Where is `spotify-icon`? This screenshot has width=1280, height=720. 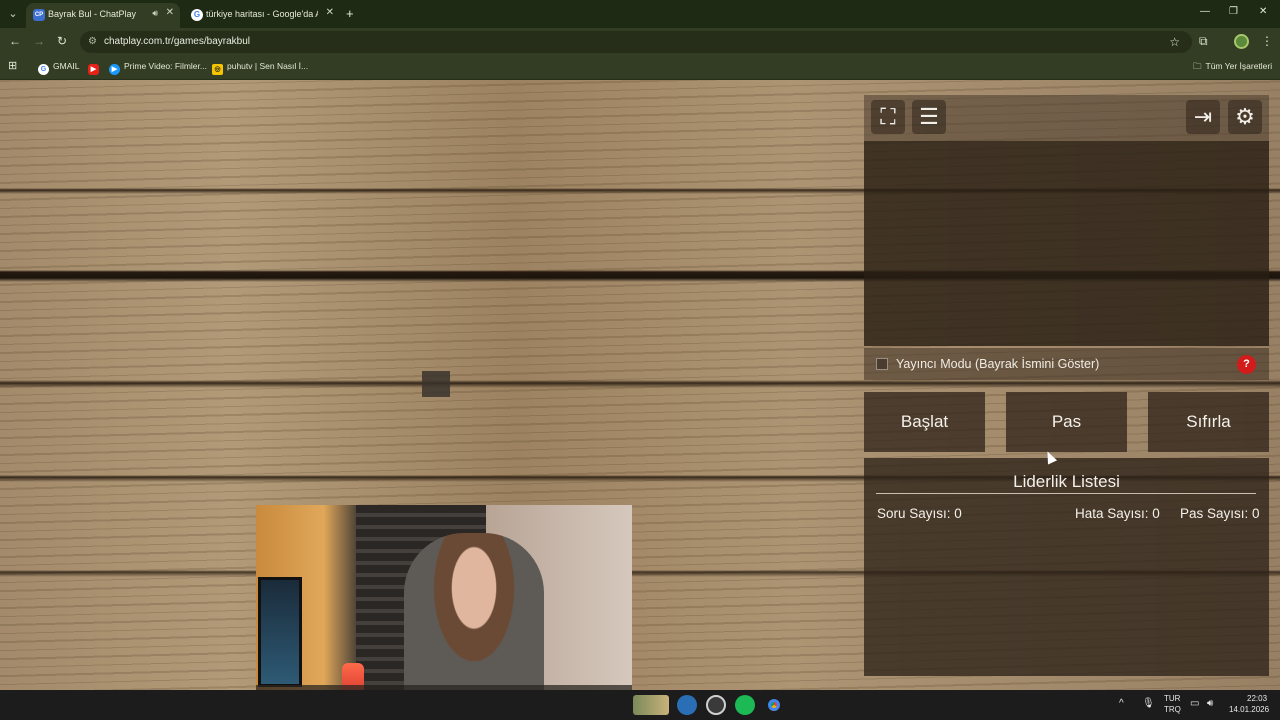
spotify-icon is located at coordinates (745, 705).